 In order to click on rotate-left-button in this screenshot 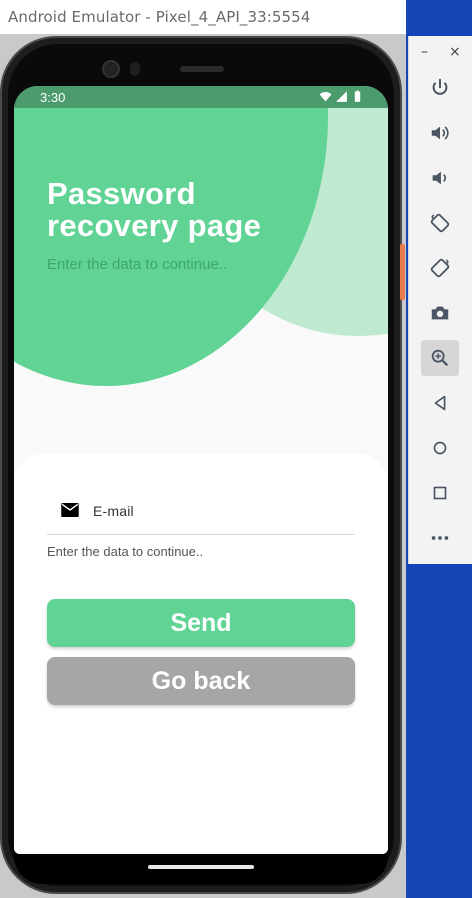, I will do `click(440, 223)`.